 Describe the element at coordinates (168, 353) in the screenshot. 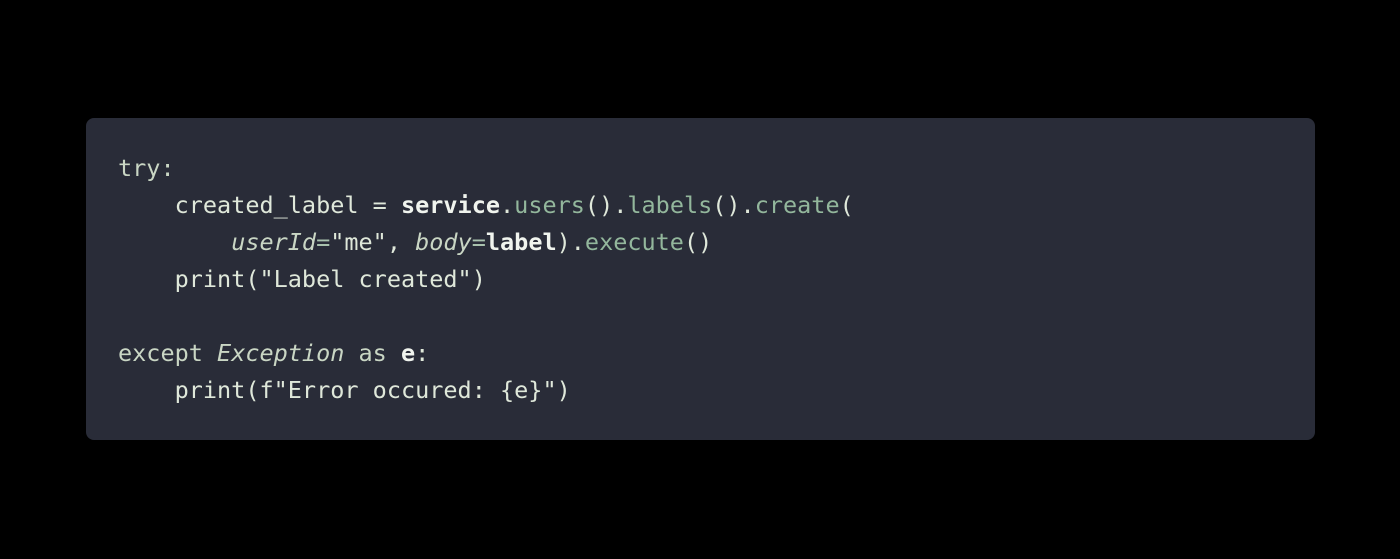

I see `code-token: except` at that location.